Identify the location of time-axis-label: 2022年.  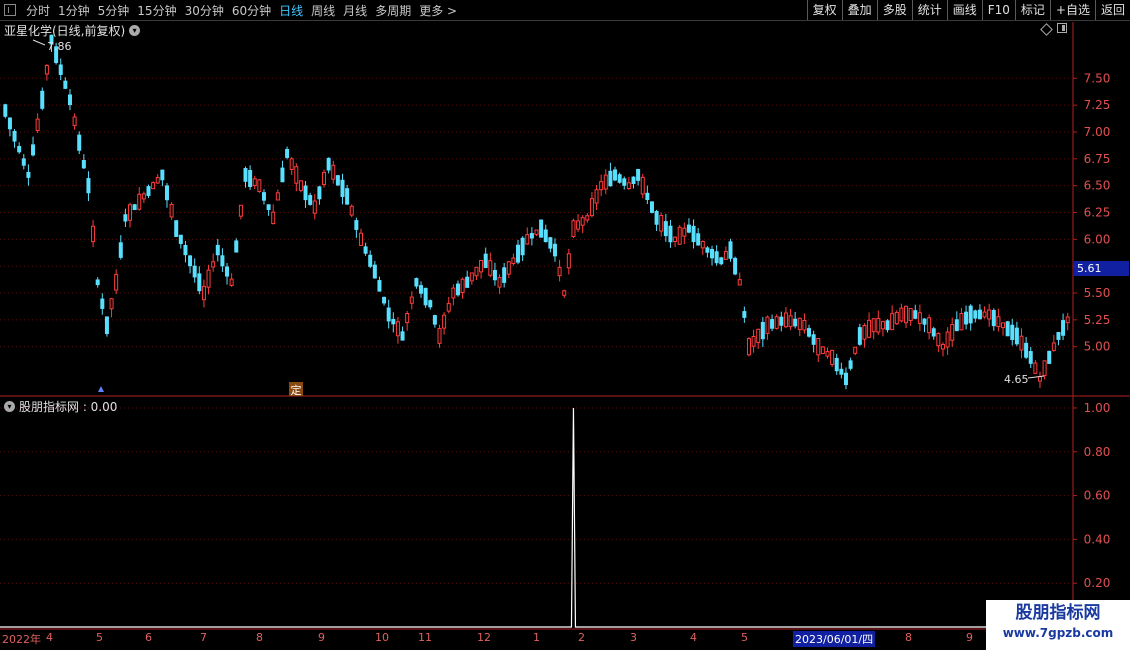
(21, 639).